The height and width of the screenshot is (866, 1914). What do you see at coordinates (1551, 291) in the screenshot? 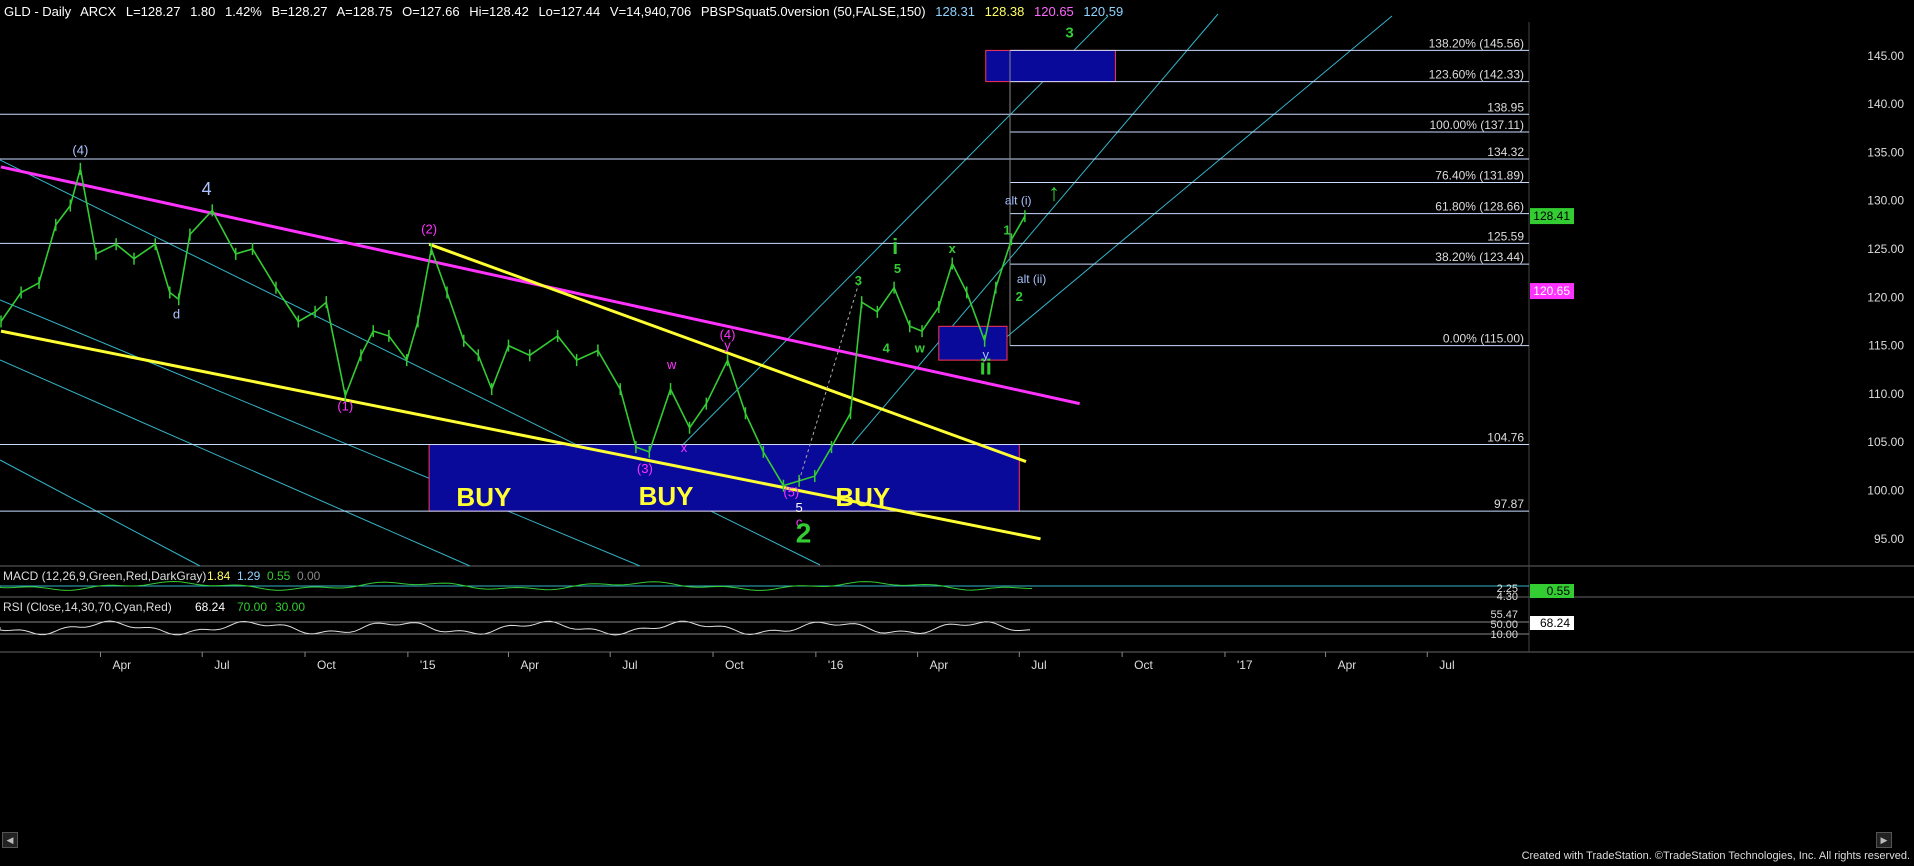
I see `current-price-label: 120.65` at bounding box center [1551, 291].